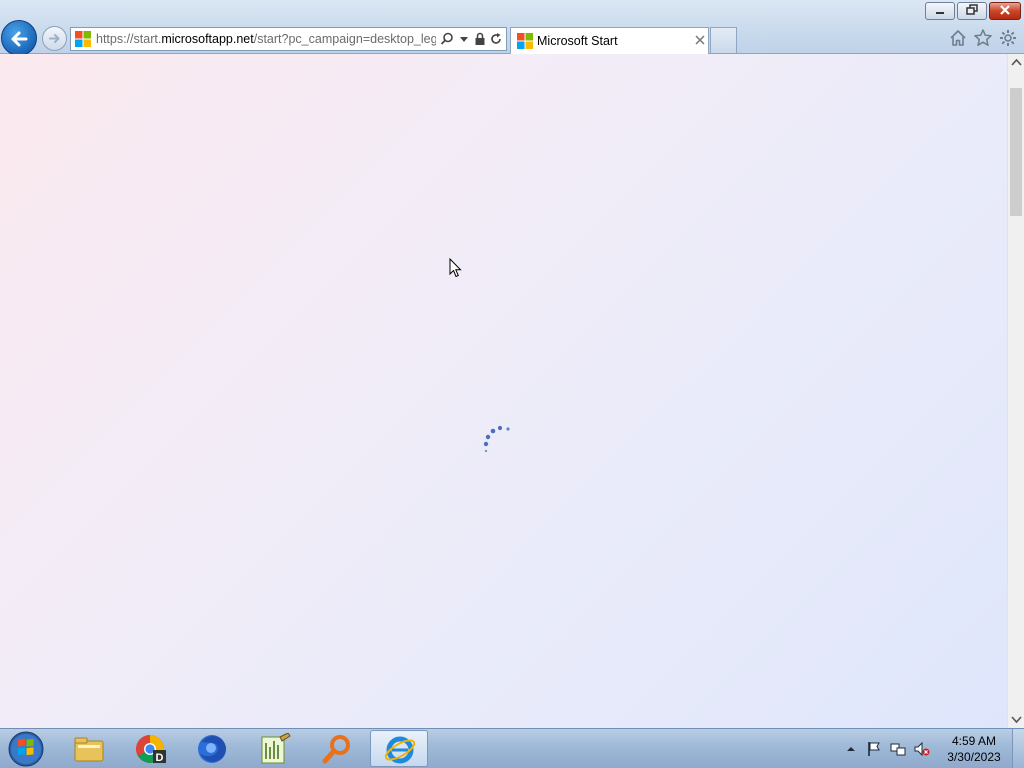 The width and height of the screenshot is (1024, 768). I want to click on file-explorer-icon, so click(89, 749).